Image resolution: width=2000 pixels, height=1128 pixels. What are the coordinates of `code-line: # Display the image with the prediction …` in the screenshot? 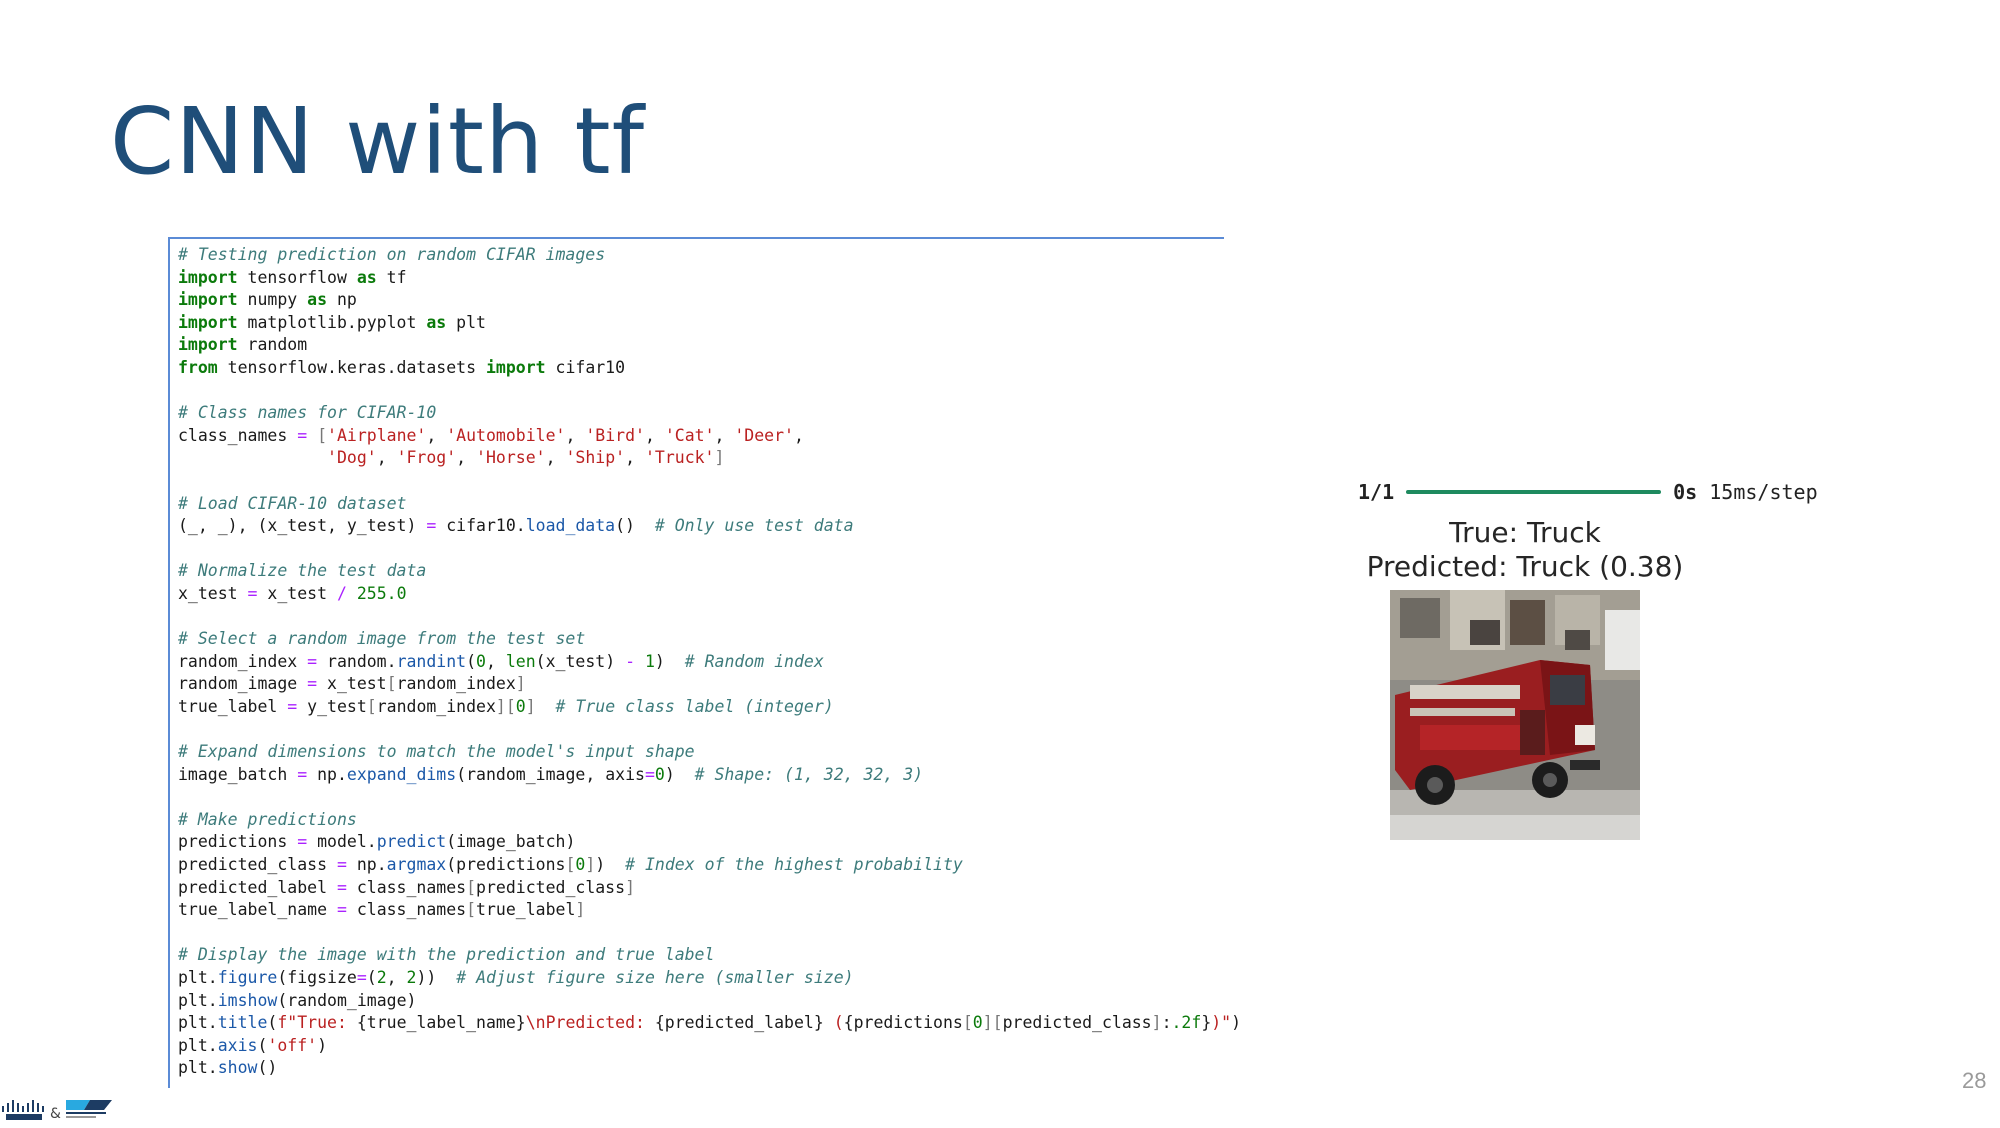 It's located at (446, 954).